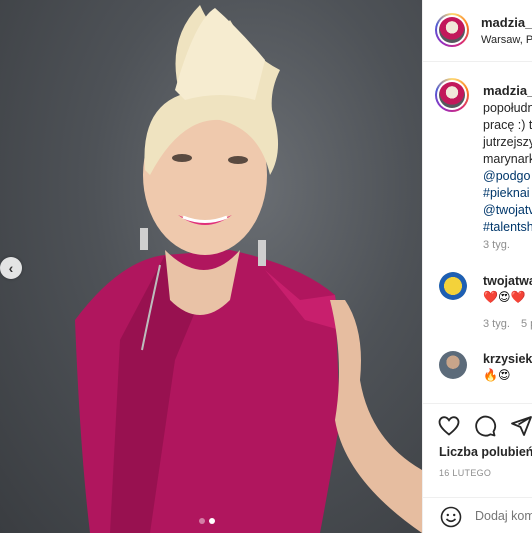 The height and width of the screenshot is (533, 532). I want to click on comment-age: 3 tyg., so click(496, 324).